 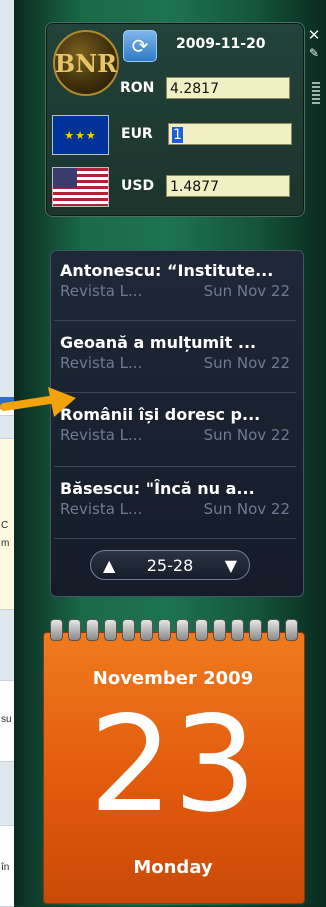 What do you see at coordinates (316, 93) in the screenshot?
I see `drag-handle-icon` at bounding box center [316, 93].